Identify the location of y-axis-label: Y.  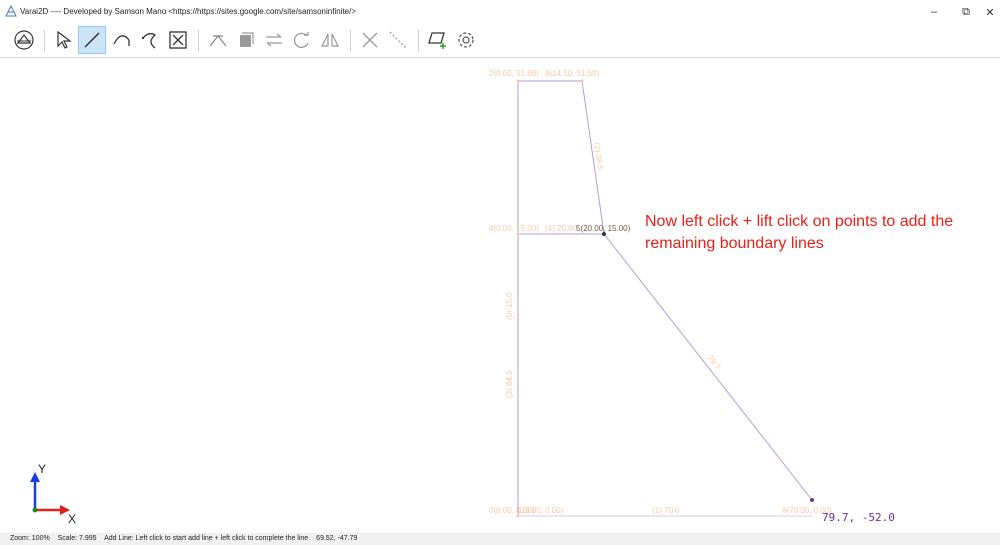
(42, 469).